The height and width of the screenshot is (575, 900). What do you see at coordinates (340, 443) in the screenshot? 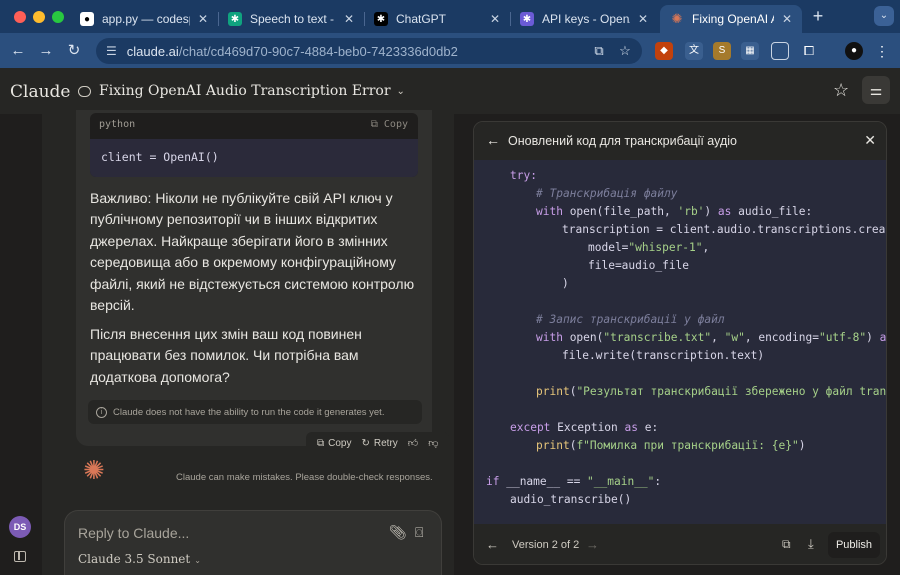
I see `copy-label: Copy` at bounding box center [340, 443].